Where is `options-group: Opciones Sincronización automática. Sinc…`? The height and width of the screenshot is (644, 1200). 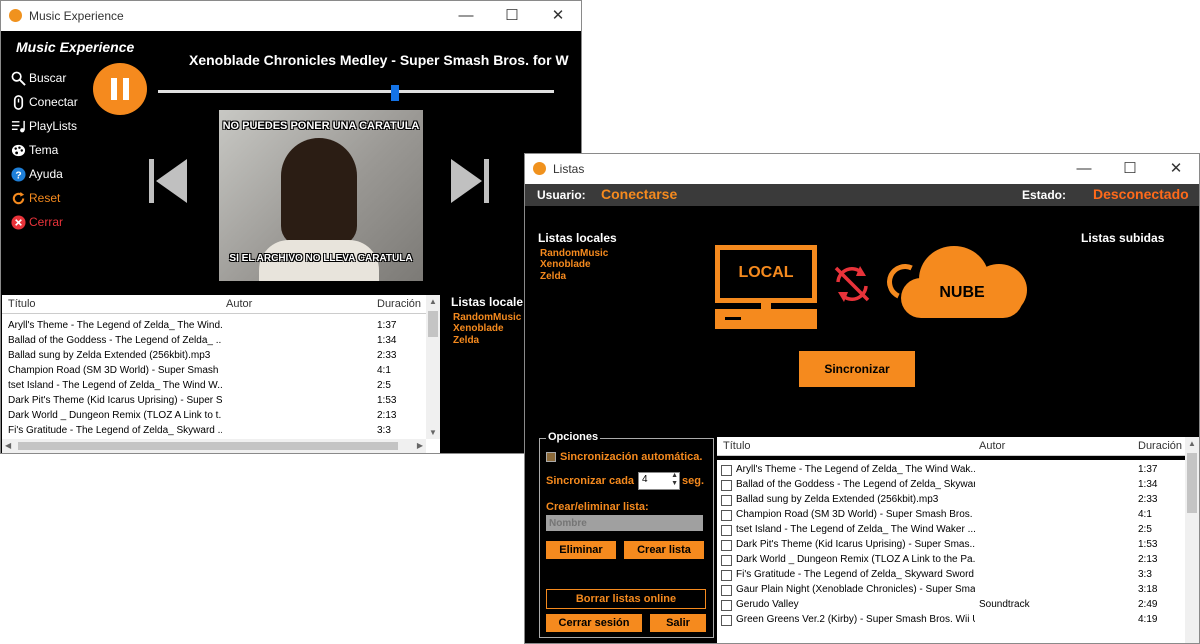
options-group: Opciones Sincronización automática. Sinc… is located at coordinates (626, 534).